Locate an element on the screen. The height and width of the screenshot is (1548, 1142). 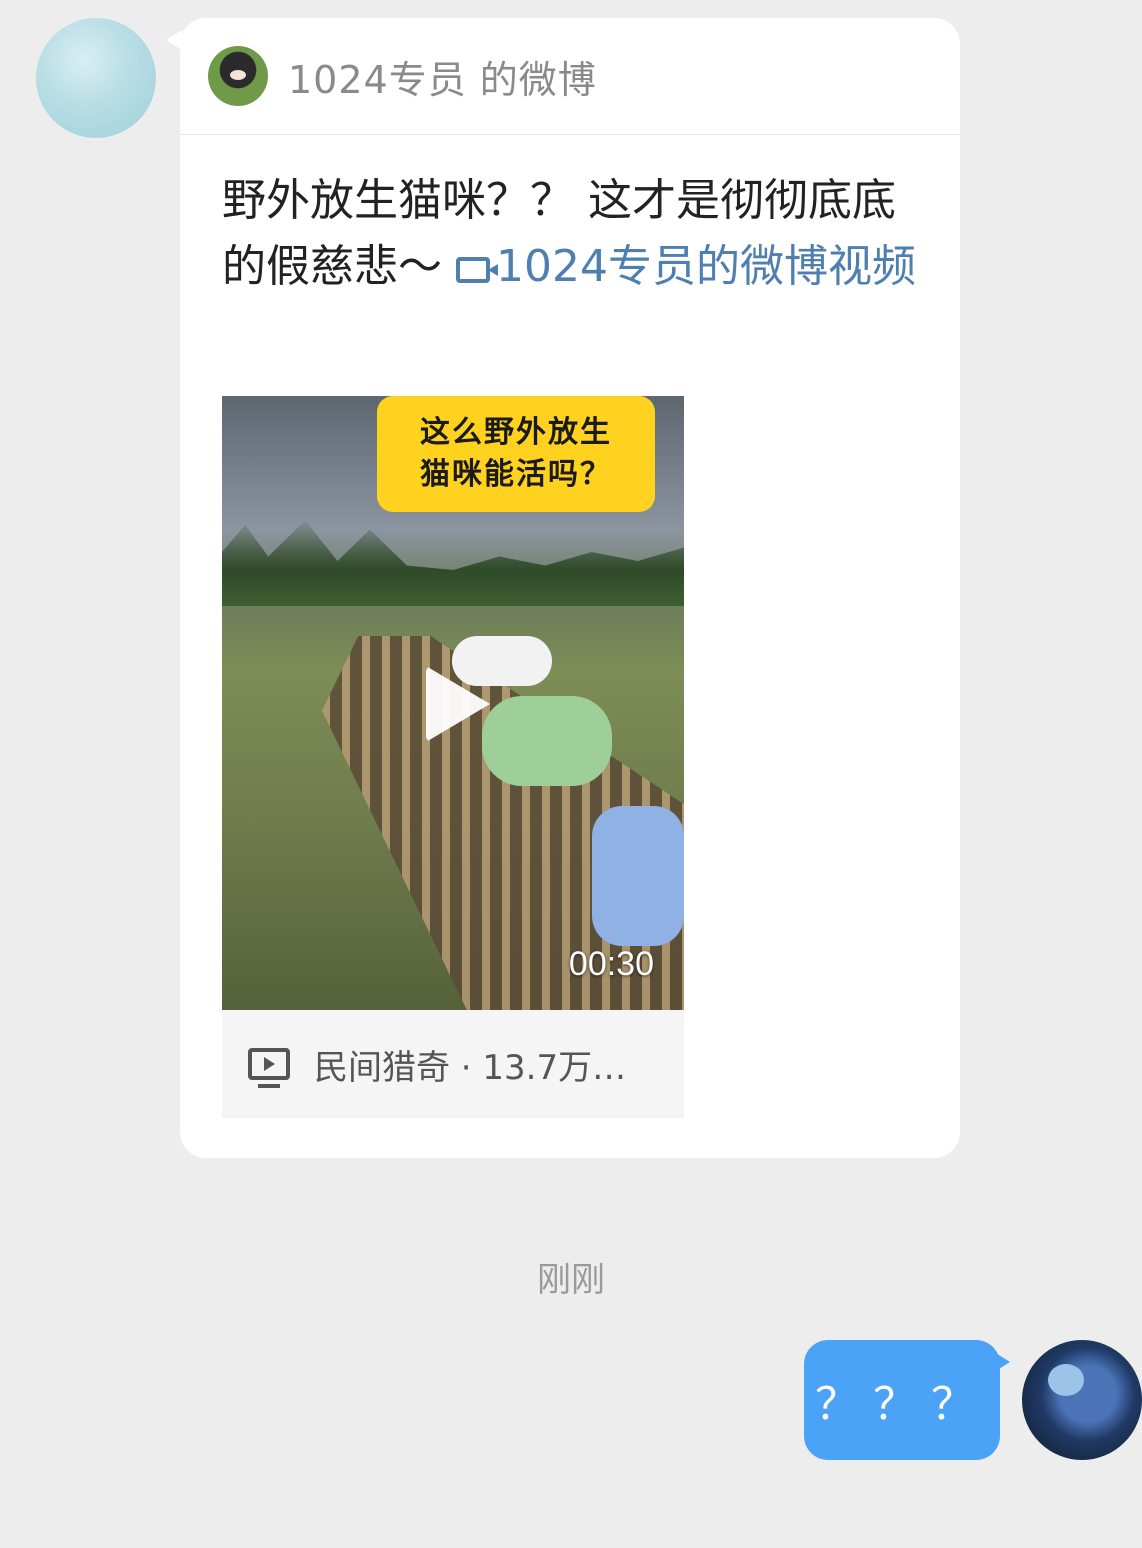
caption-line-2: 猫咪能活吗？ is located at coordinates (516, 474).